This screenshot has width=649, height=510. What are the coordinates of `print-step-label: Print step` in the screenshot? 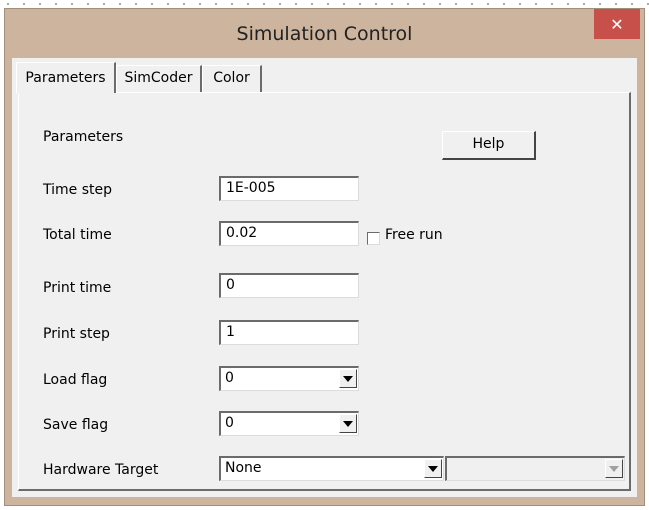 It's located at (76, 334).